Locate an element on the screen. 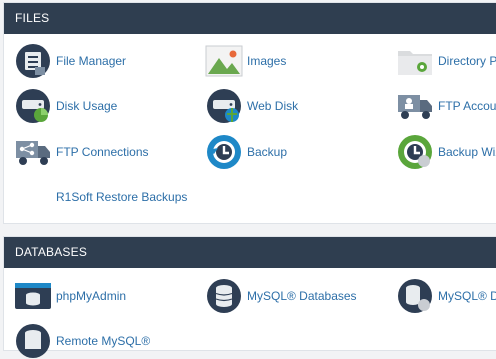 The image size is (496, 359). remote-mysql-link: Remote MySQL® is located at coordinates (82, 341).